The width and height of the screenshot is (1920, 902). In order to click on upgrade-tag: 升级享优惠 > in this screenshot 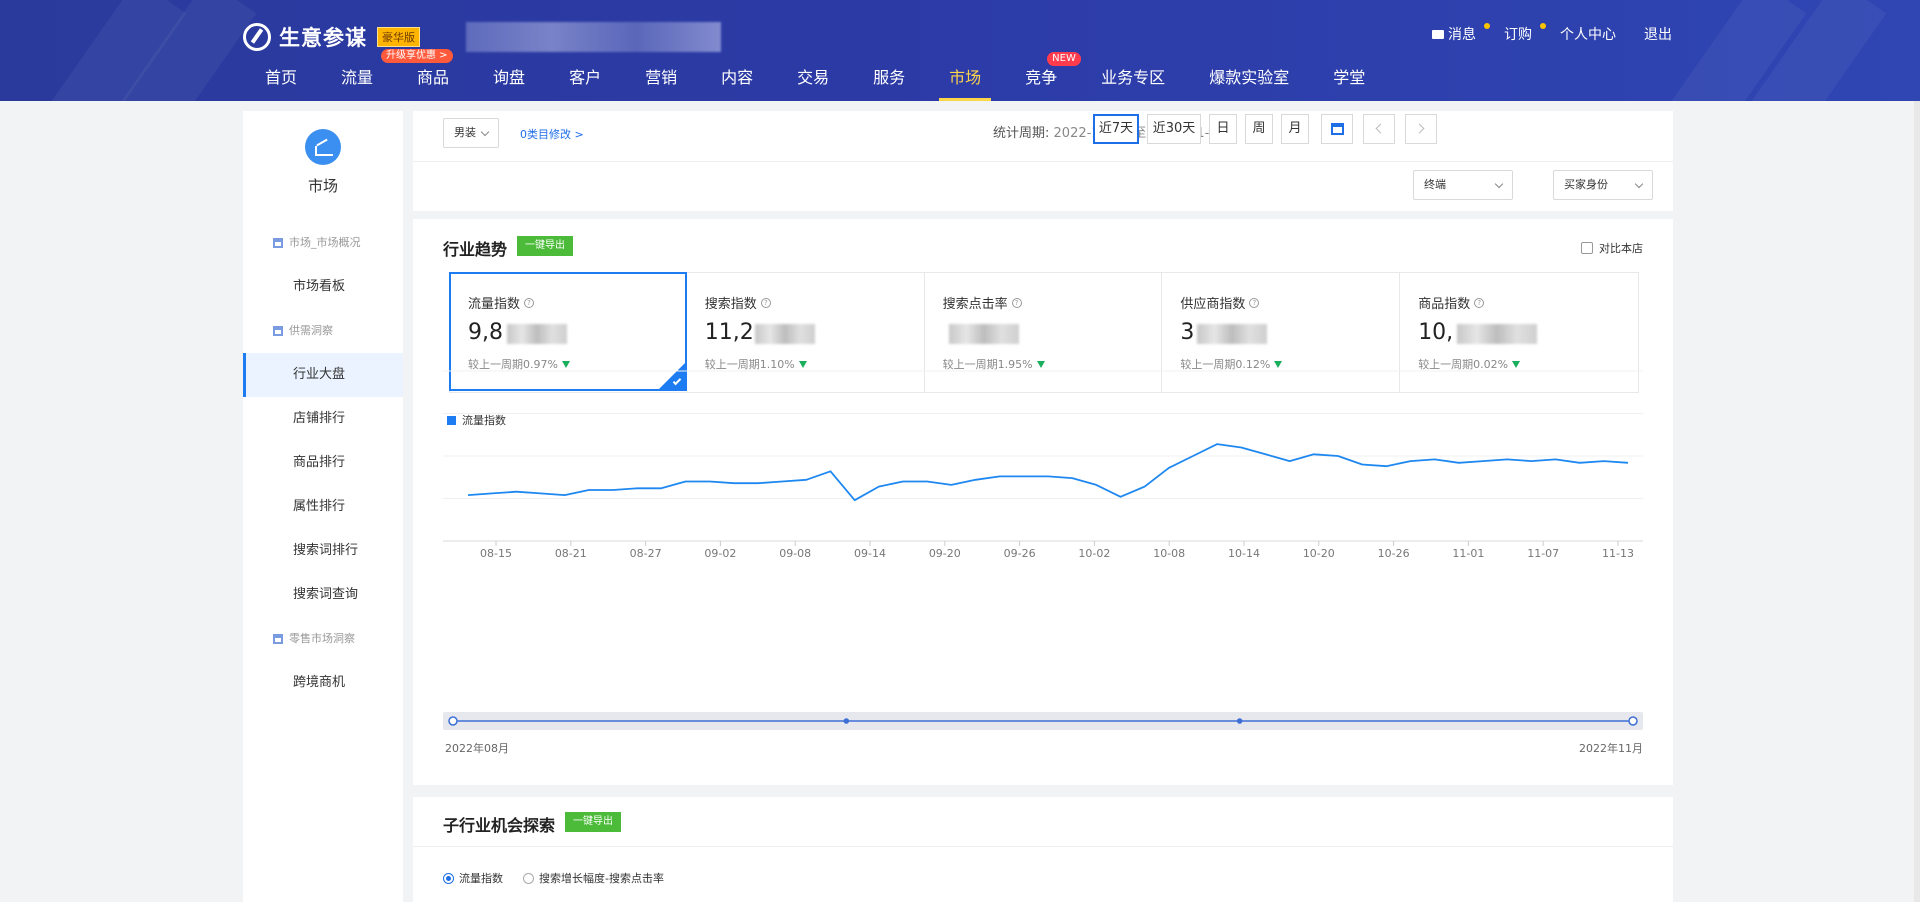, I will do `click(417, 56)`.